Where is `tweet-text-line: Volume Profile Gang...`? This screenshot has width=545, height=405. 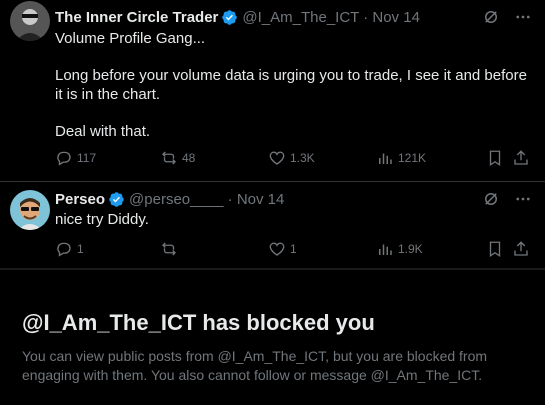
tweet-text-line: Volume Profile Gang... is located at coordinates (130, 38).